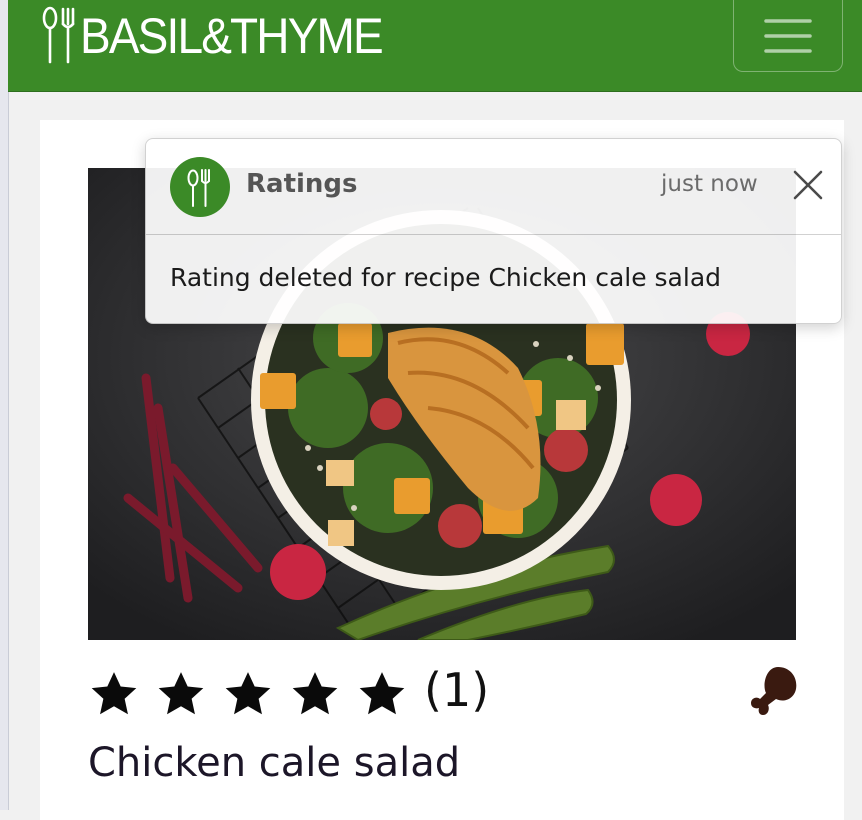 Image resolution: width=862 pixels, height=820 pixels. I want to click on navbar: BASIL&THYME, so click(435, 46).